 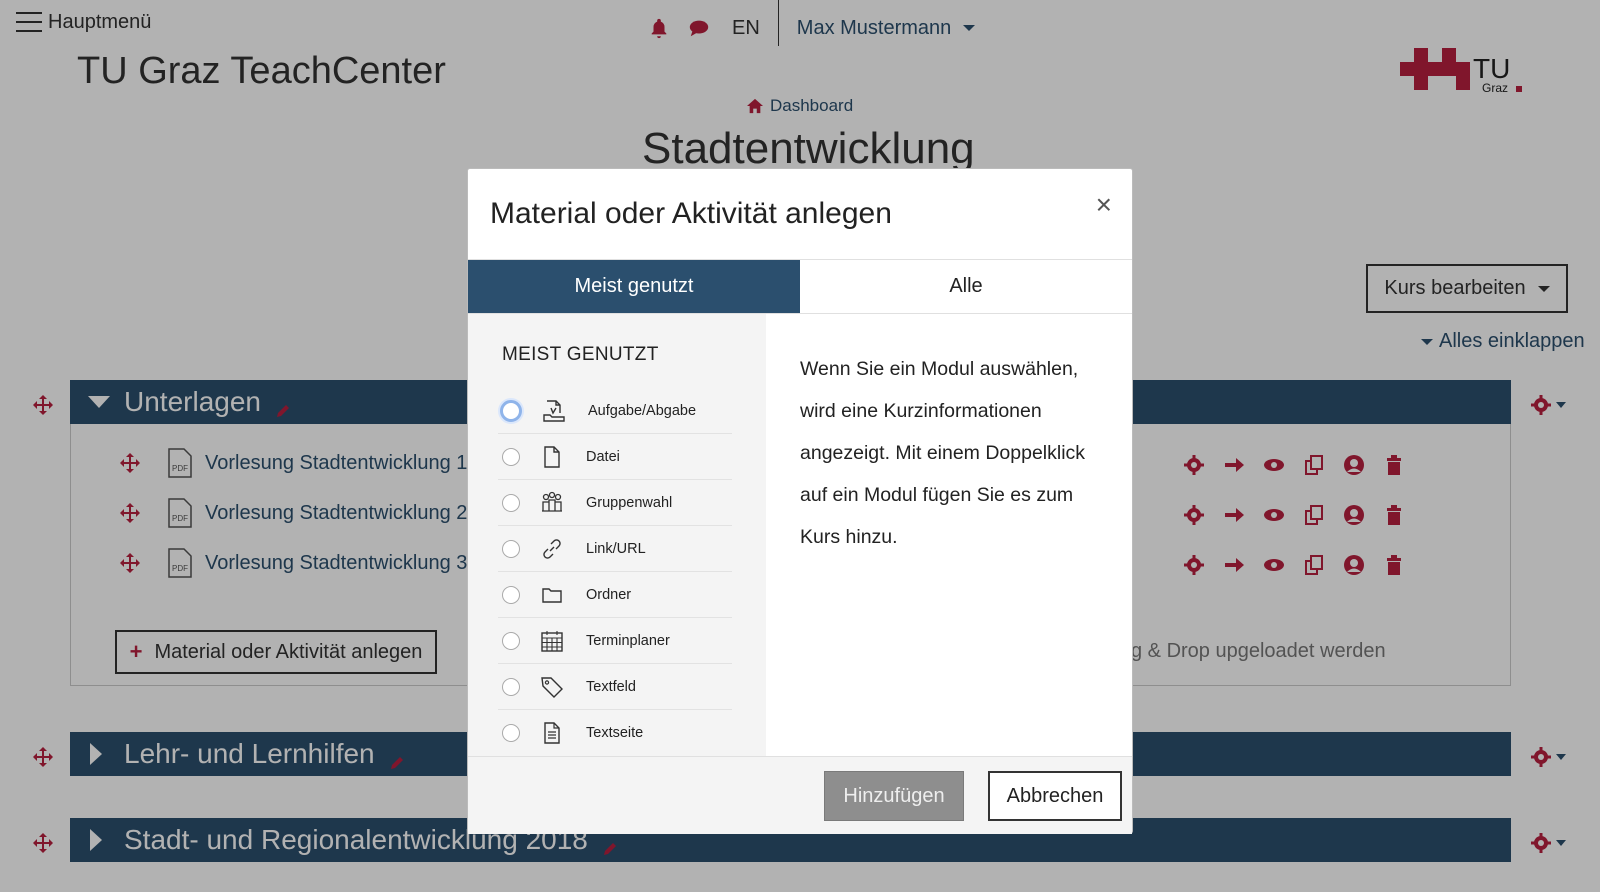 I want to click on tag-icon, so click(x=552, y=687).